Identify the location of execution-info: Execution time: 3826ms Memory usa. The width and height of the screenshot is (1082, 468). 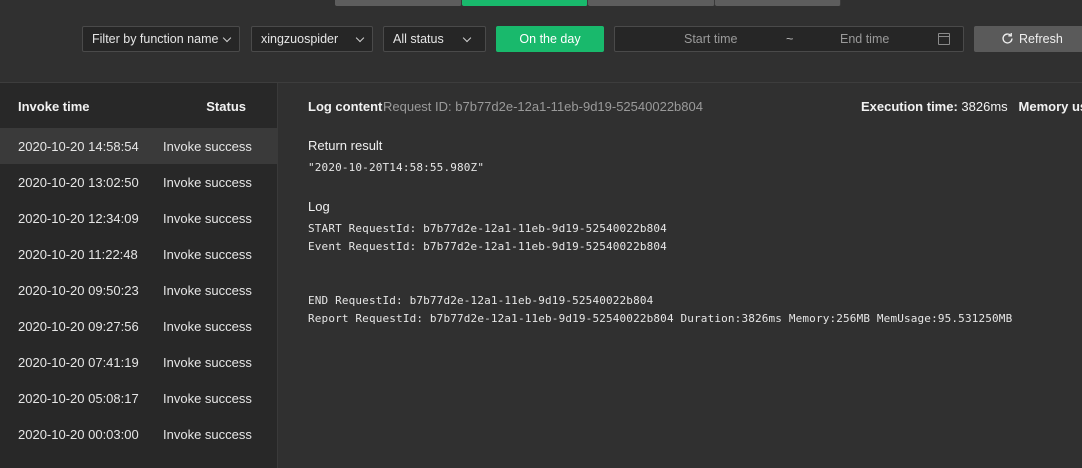
(971, 106).